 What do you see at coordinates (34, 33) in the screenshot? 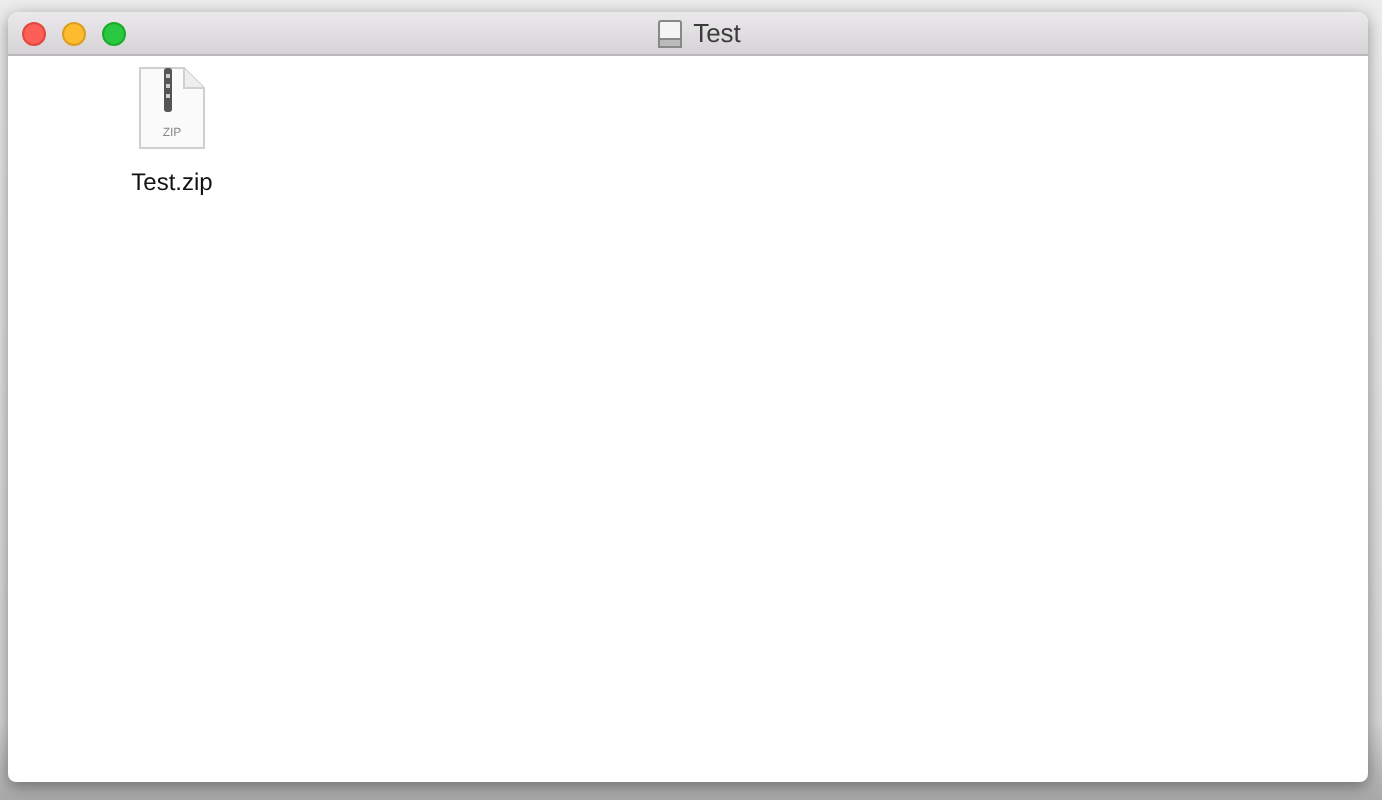
I see `close-button` at bounding box center [34, 33].